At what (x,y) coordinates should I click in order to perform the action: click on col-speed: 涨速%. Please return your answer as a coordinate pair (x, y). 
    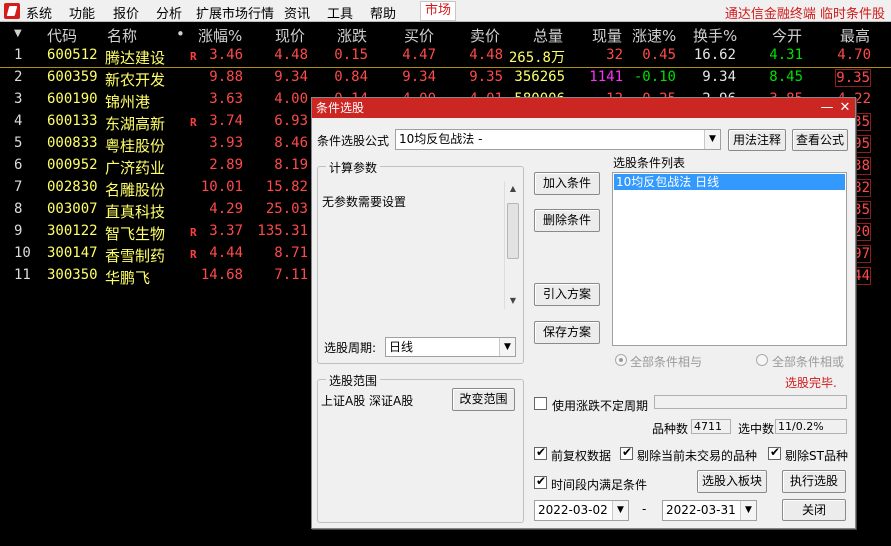
    Looking at the image, I should click on (654, 35).